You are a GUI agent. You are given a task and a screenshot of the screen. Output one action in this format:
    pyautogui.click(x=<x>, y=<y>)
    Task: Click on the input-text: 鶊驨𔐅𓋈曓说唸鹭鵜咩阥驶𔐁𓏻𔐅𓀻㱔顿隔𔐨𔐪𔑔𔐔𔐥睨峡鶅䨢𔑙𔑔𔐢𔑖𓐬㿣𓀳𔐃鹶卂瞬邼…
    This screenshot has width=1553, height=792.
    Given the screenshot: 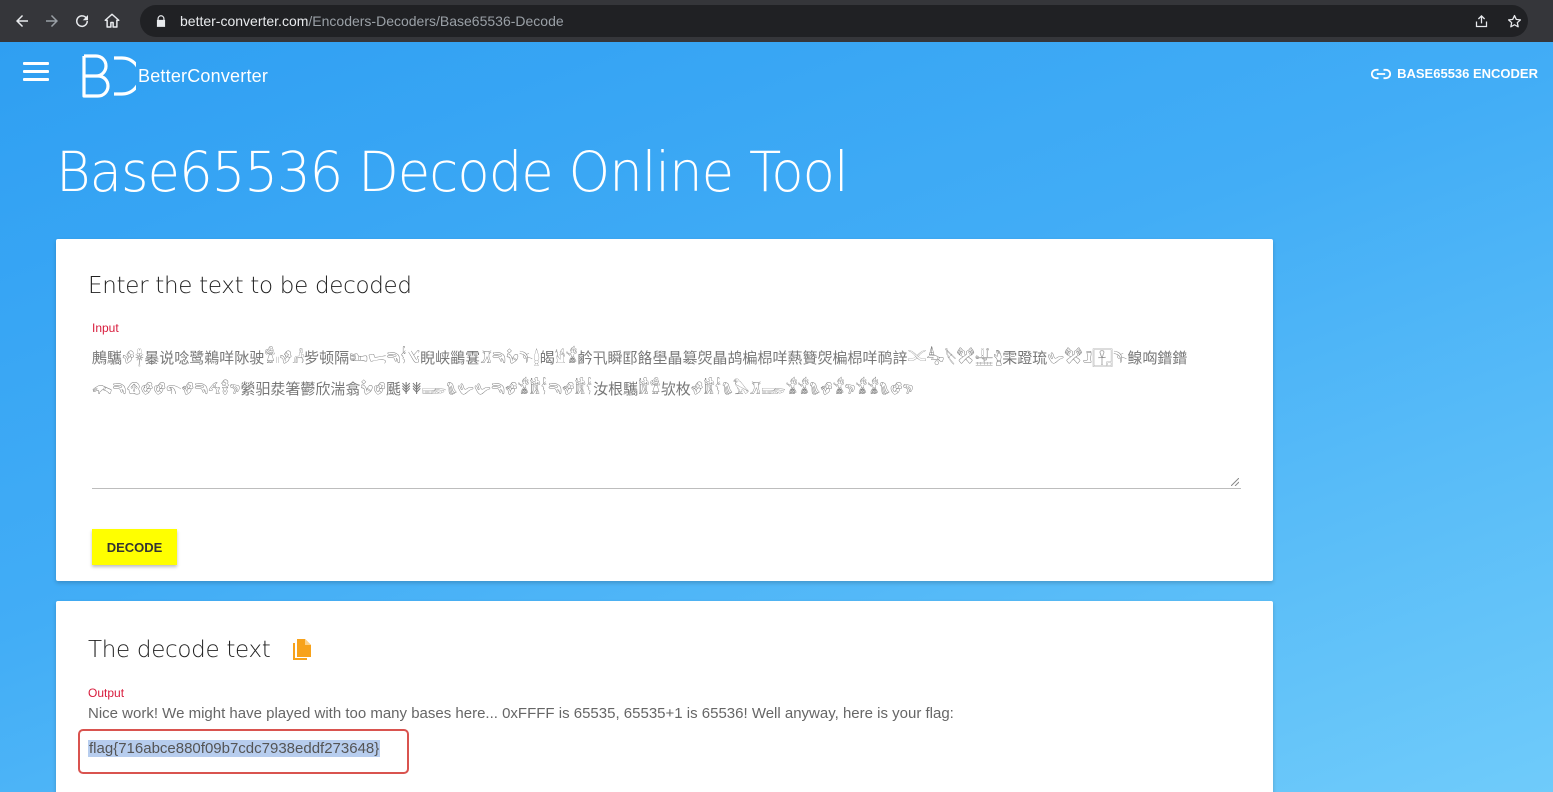 What is the action you would take?
    pyautogui.click(x=640, y=373)
    